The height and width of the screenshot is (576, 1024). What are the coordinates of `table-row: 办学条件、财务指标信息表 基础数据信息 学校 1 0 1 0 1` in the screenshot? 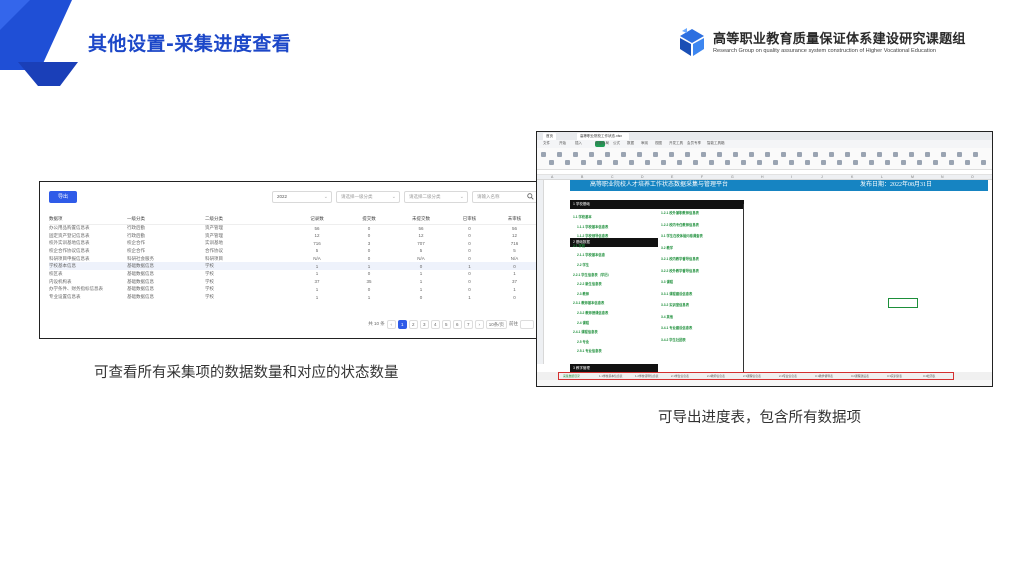 It's located at (293, 290).